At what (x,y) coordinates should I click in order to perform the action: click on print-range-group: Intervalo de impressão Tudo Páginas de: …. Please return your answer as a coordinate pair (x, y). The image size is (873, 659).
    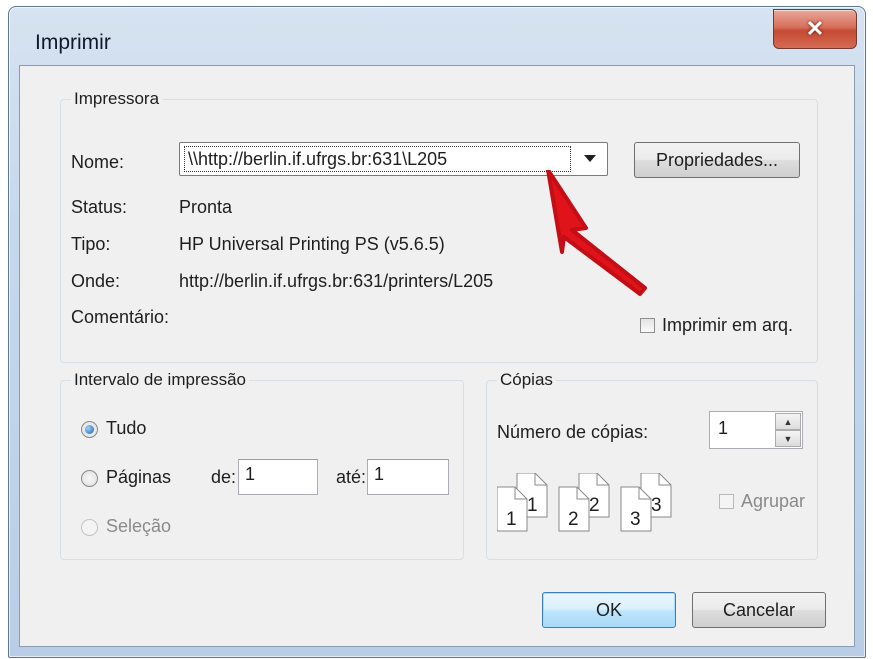
    Looking at the image, I should click on (262, 465).